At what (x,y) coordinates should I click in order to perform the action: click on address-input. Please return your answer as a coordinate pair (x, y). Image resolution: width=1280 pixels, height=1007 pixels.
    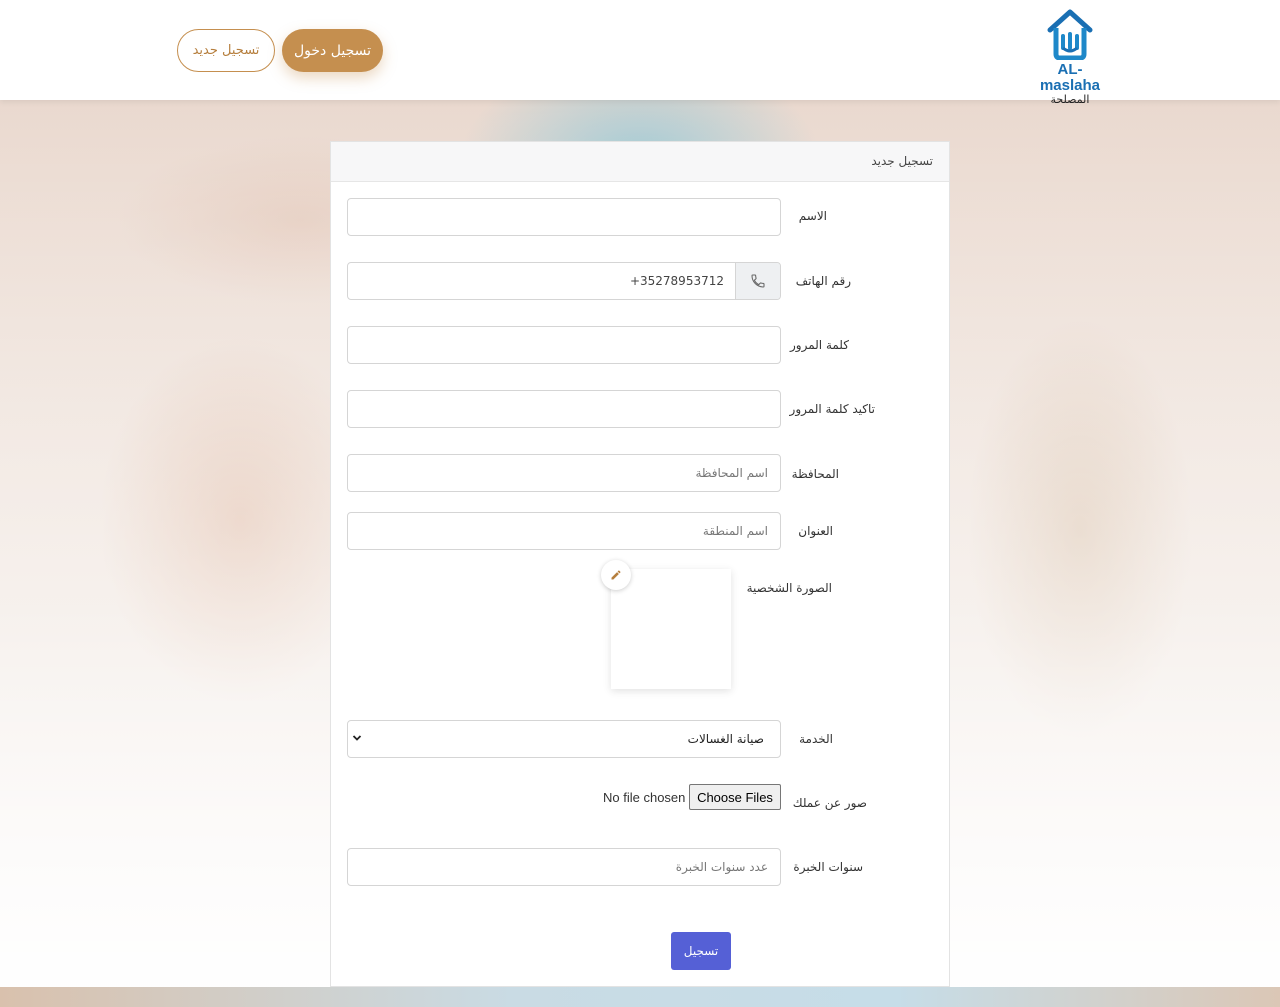
    Looking at the image, I should click on (564, 531).